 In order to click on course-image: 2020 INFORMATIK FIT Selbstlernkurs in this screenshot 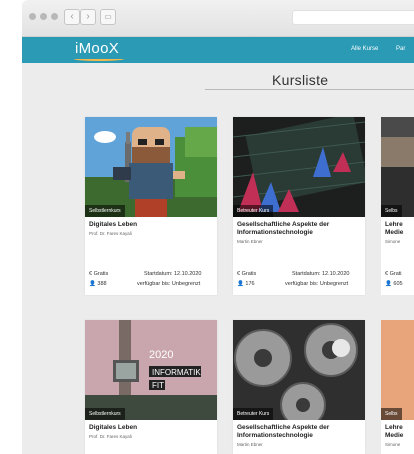, I will do `click(151, 370)`.